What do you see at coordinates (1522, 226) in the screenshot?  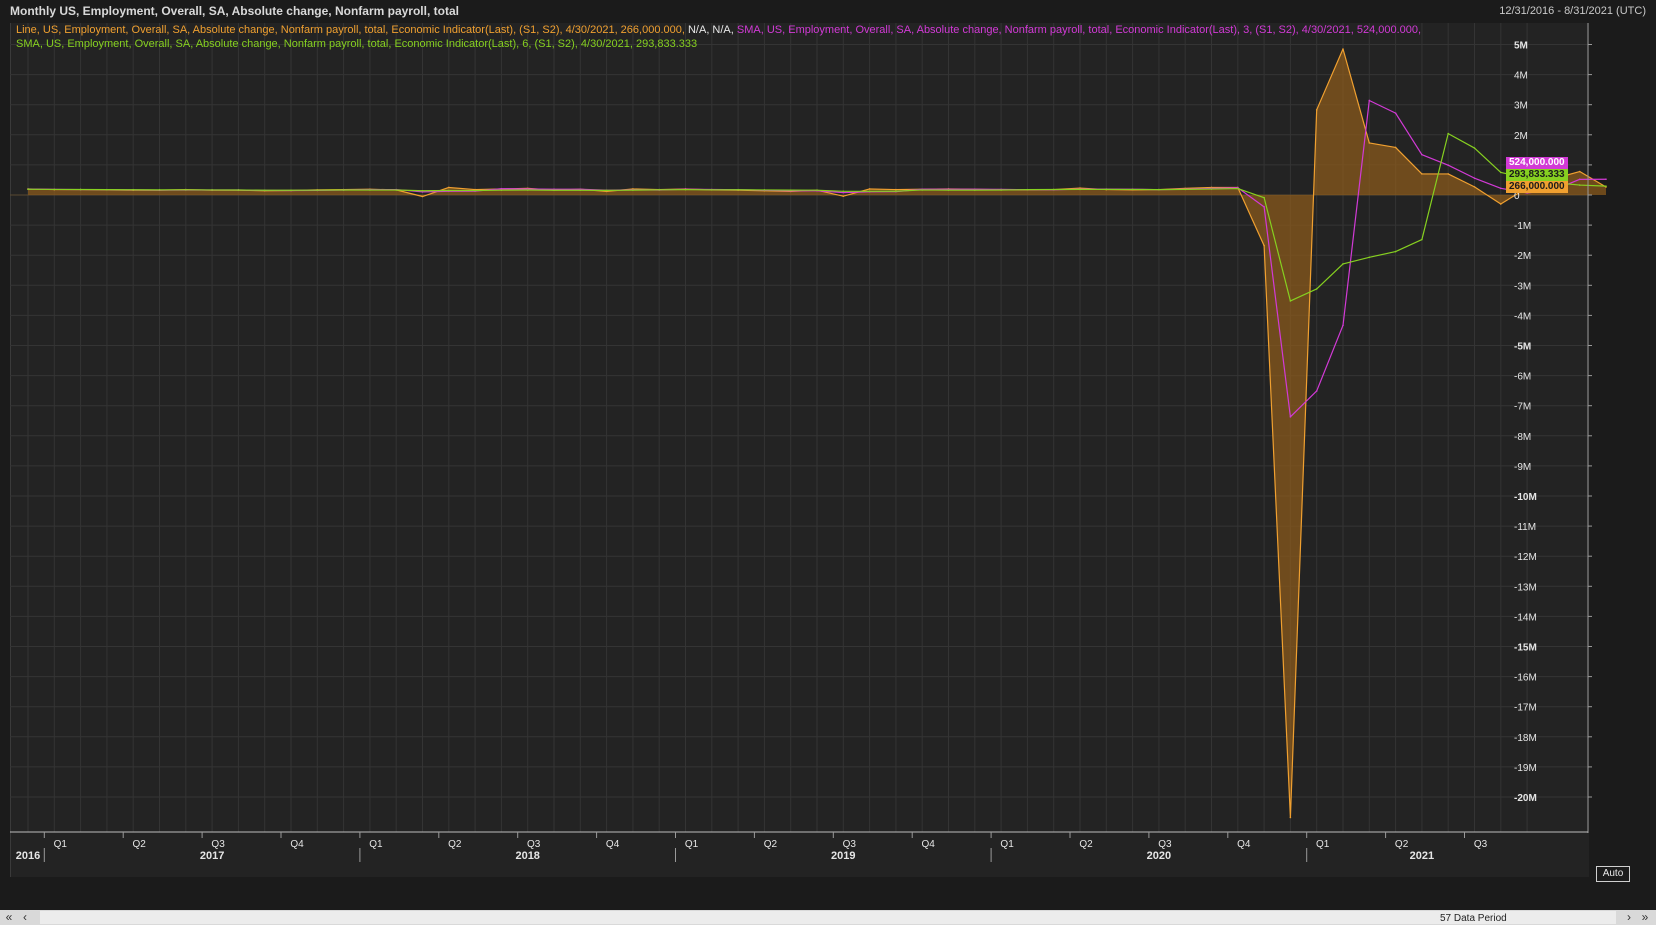 I see `y-tick-label: -1M` at bounding box center [1522, 226].